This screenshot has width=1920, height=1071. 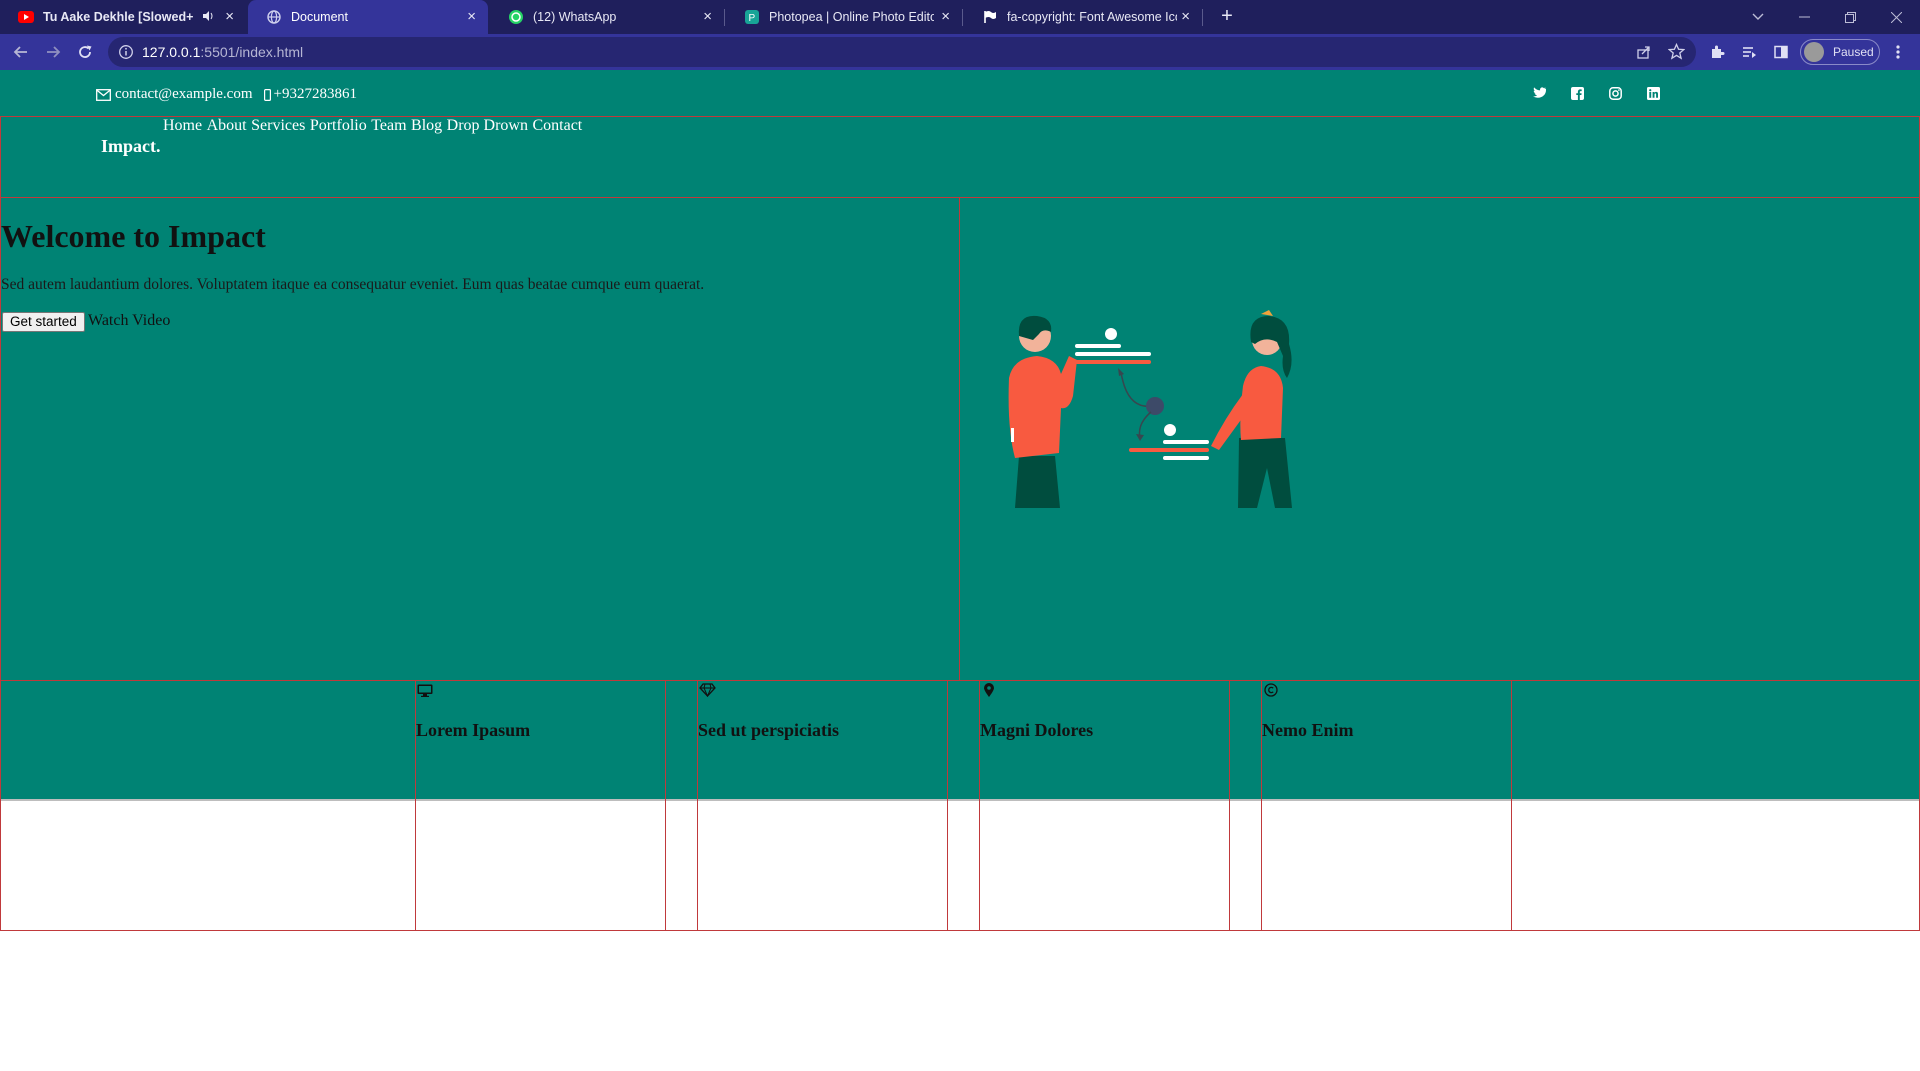 What do you see at coordinates (21, 52) in the screenshot?
I see `back-icon` at bounding box center [21, 52].